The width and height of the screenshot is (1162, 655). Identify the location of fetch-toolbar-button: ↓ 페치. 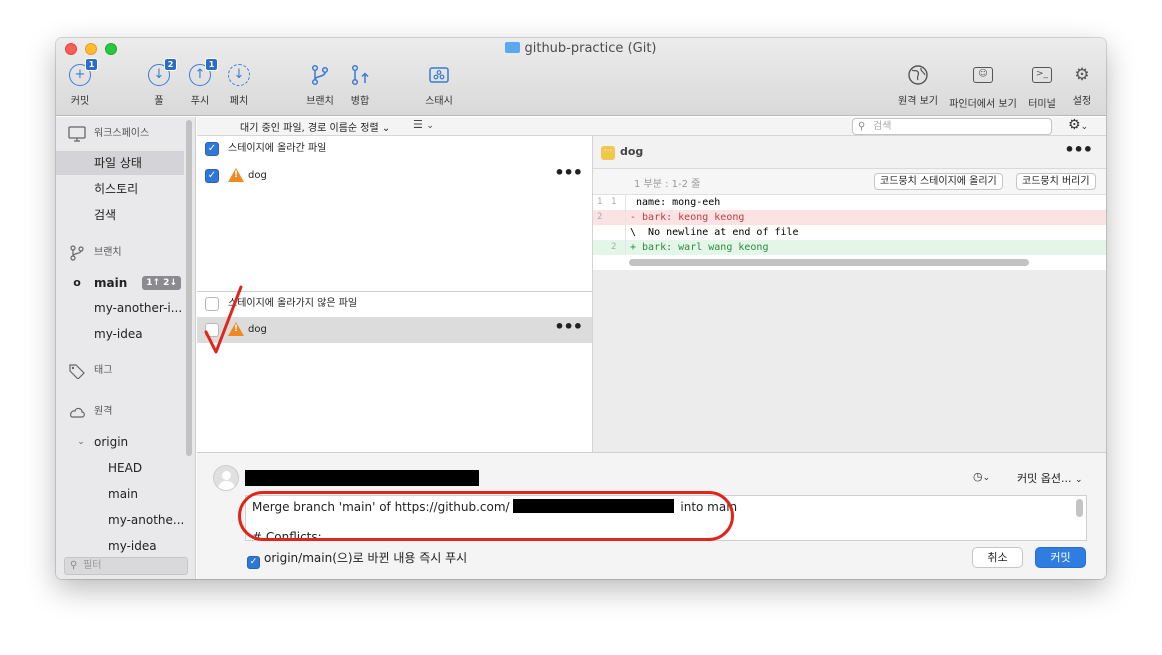
(239, 85).